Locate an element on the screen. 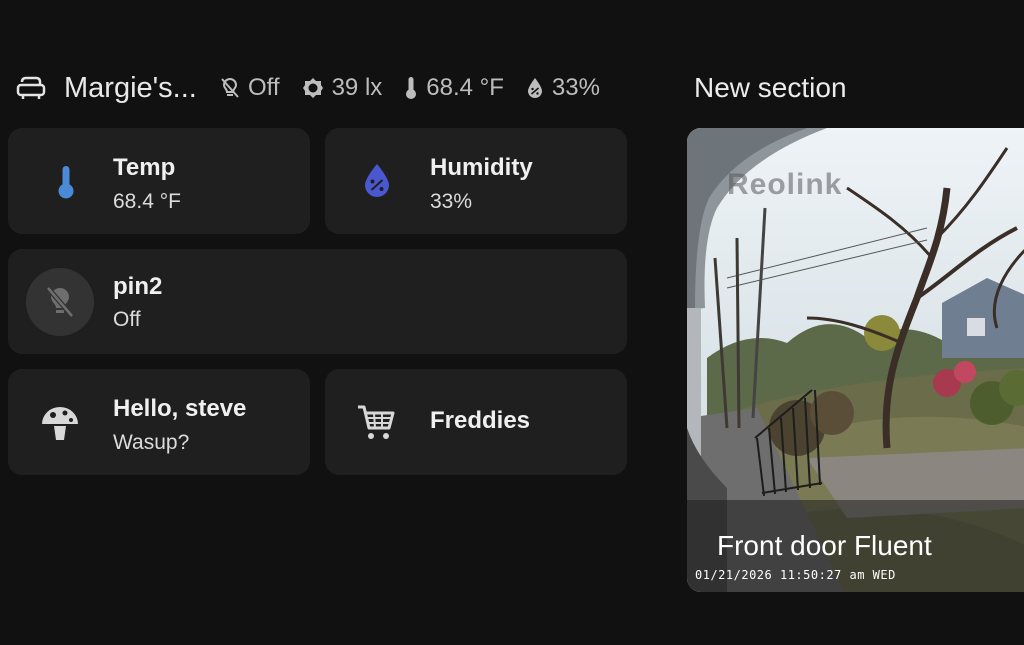  badge-light-value: Off is located at coordinates (264, 87).